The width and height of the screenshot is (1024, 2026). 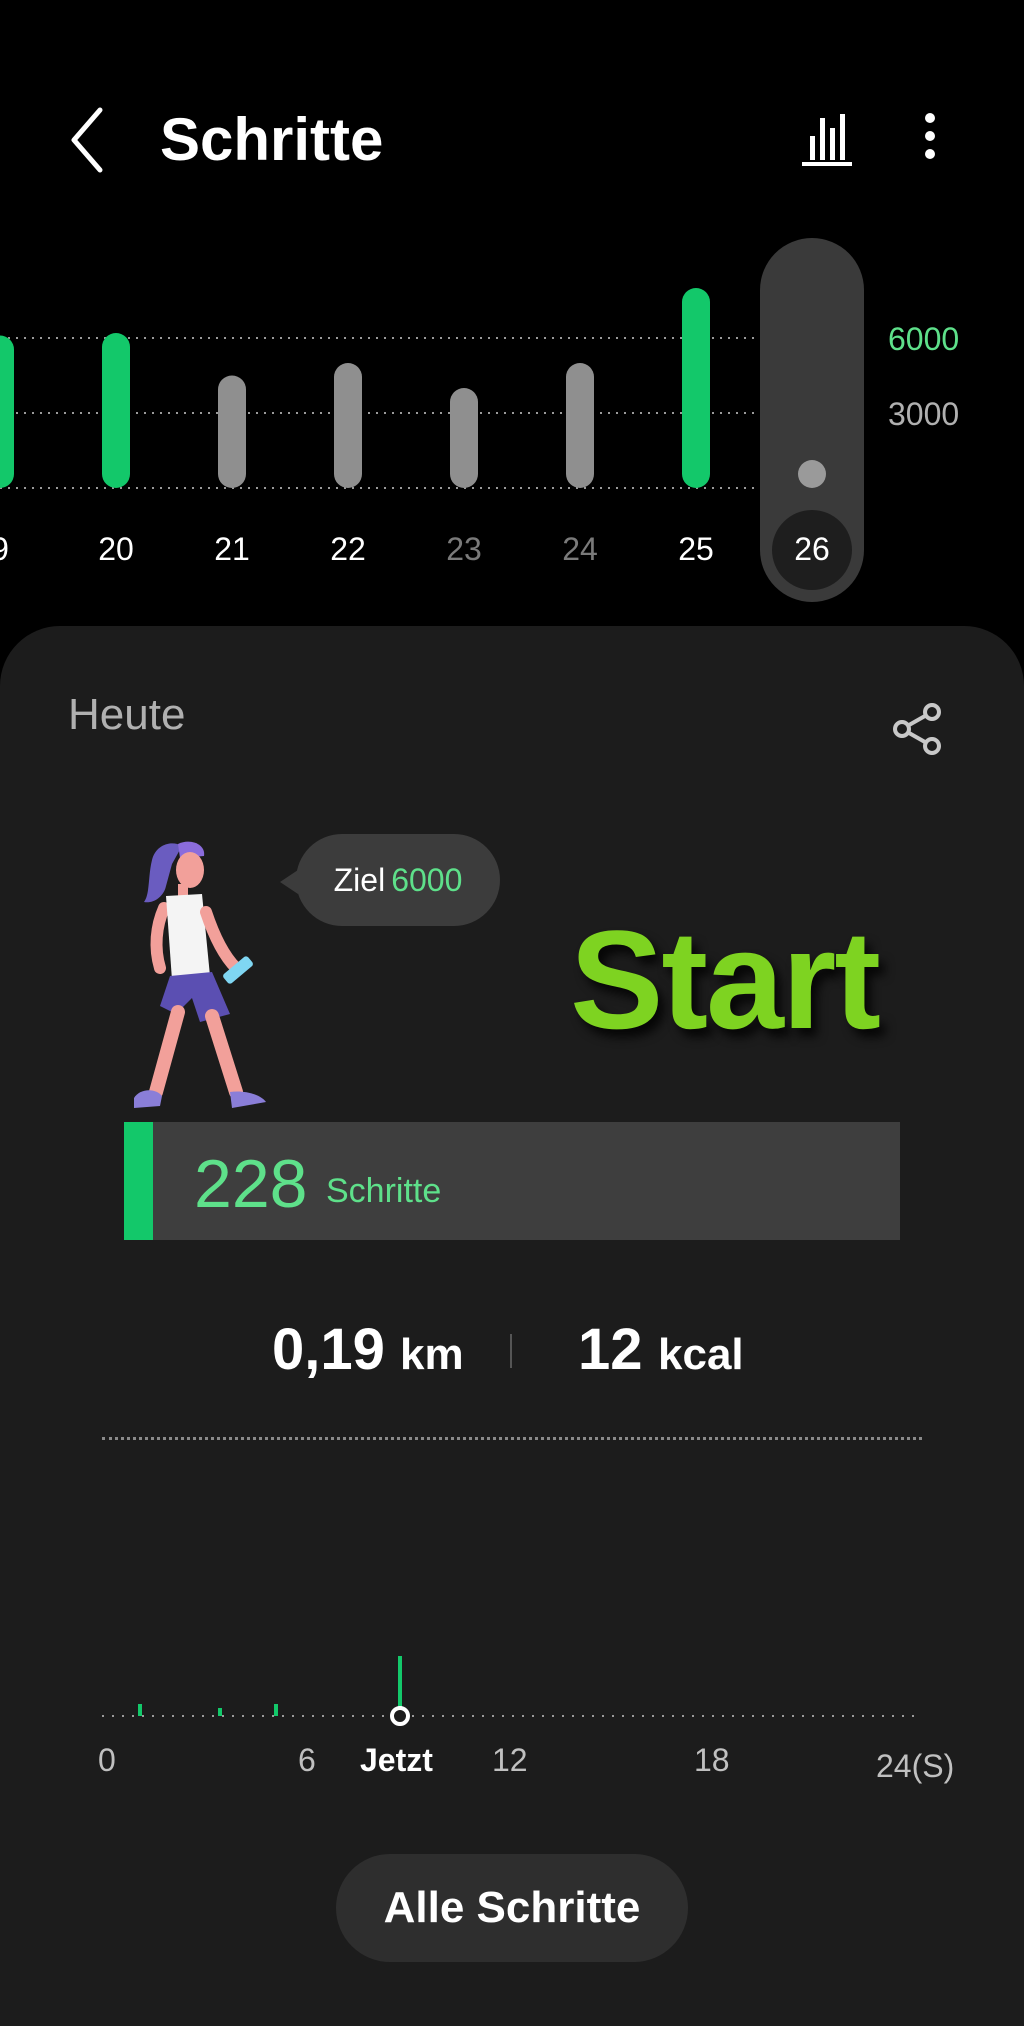 What do you see at coordinates (272, 139) in the screenshot?
I see `page-title: Schritte` at bounding box center [272, 139].